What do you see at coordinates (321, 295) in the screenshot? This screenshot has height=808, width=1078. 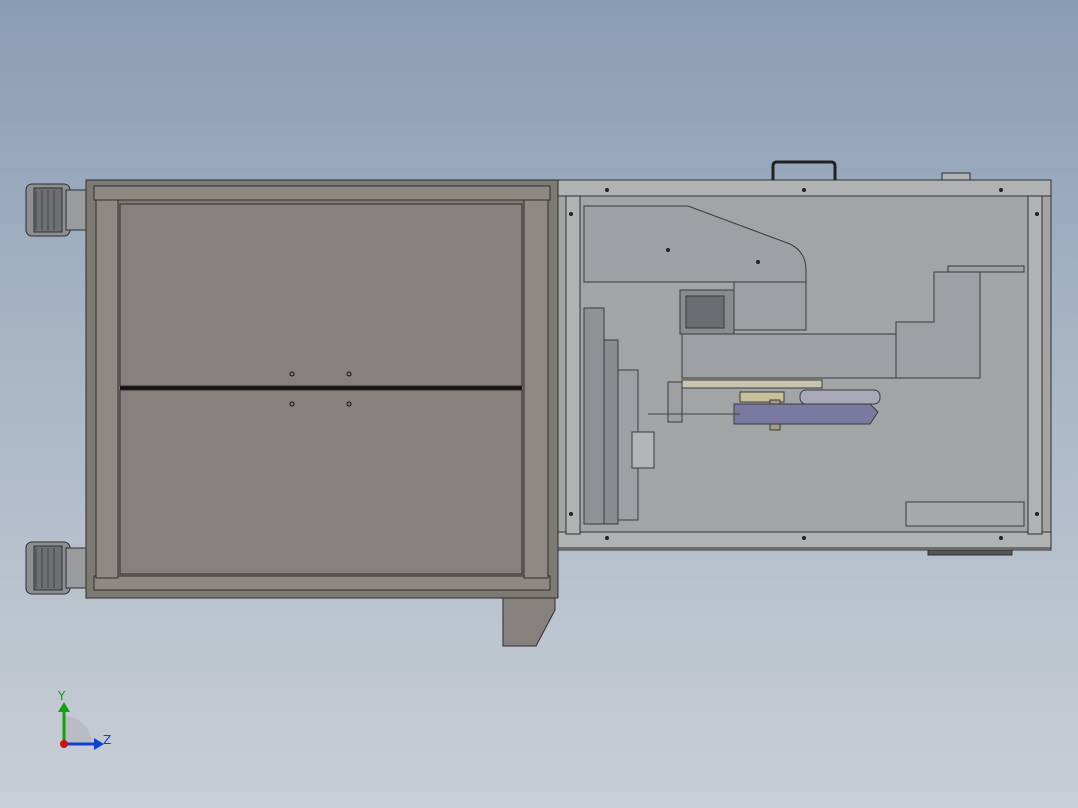 I see `upper-panel` at bounding box center [321, 295].